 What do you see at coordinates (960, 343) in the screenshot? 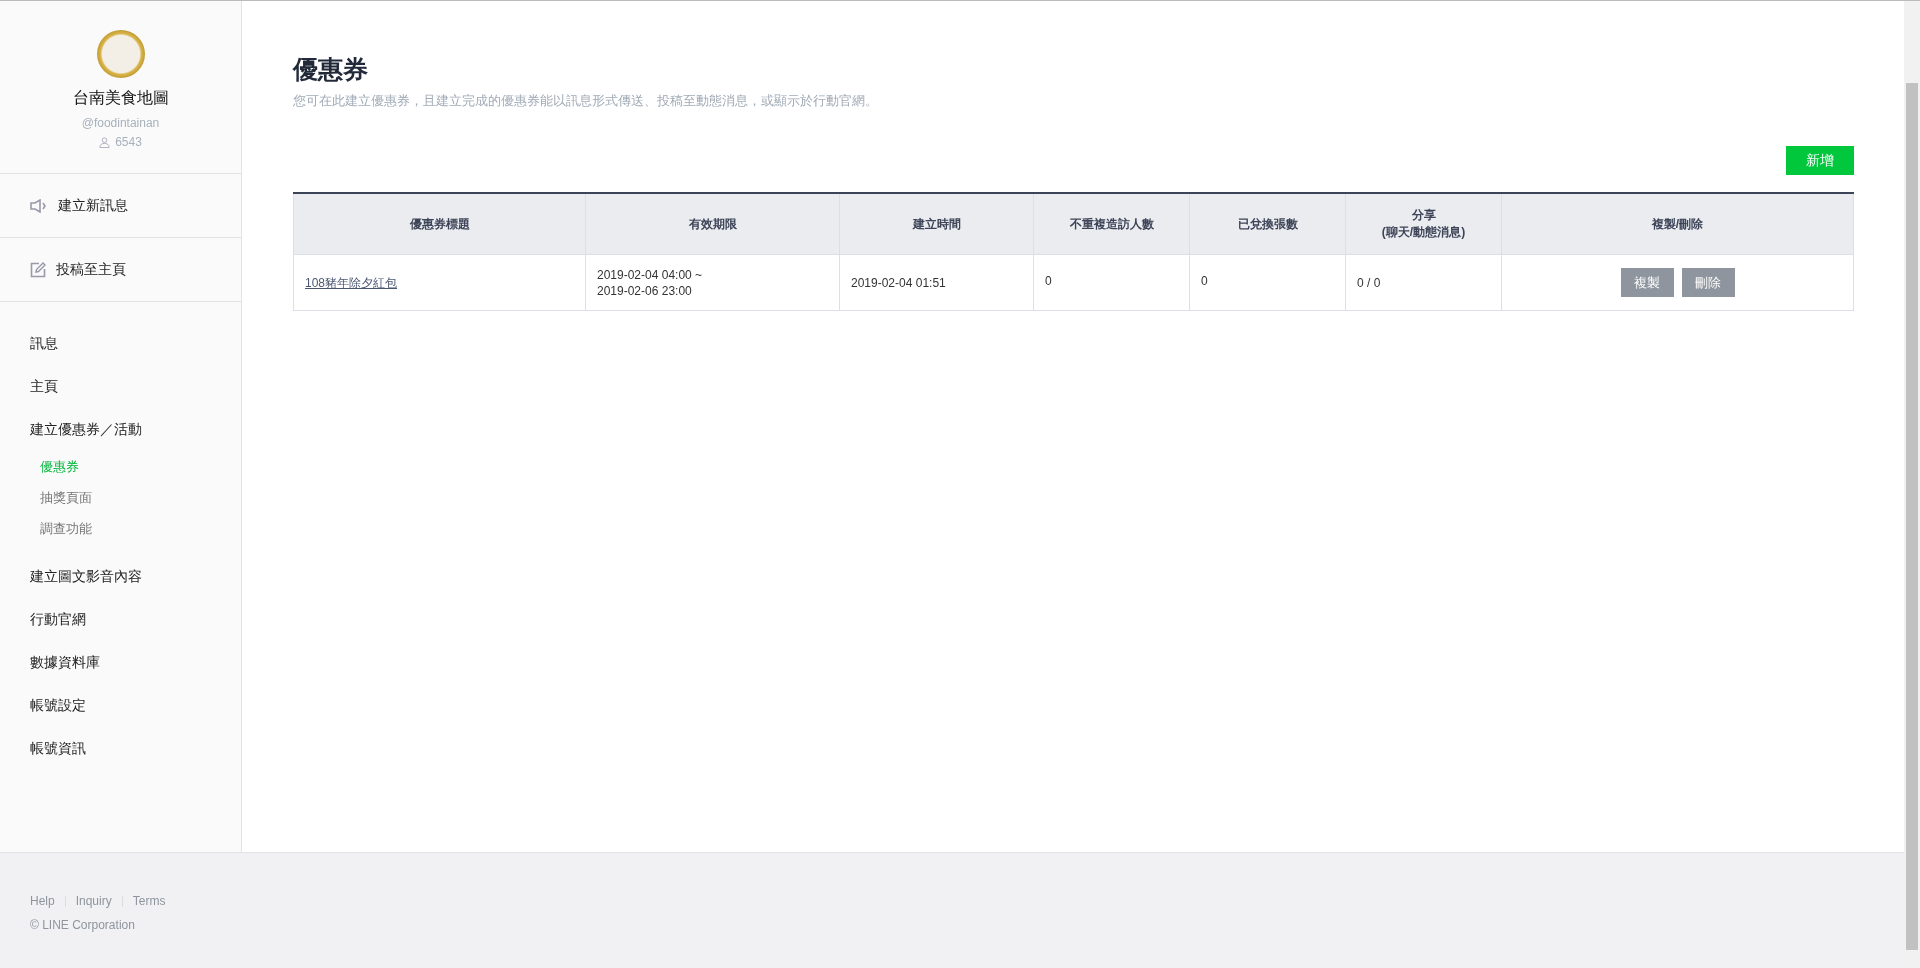
I see `sidebar-item: 訊息` at bounding box center [960, 343].